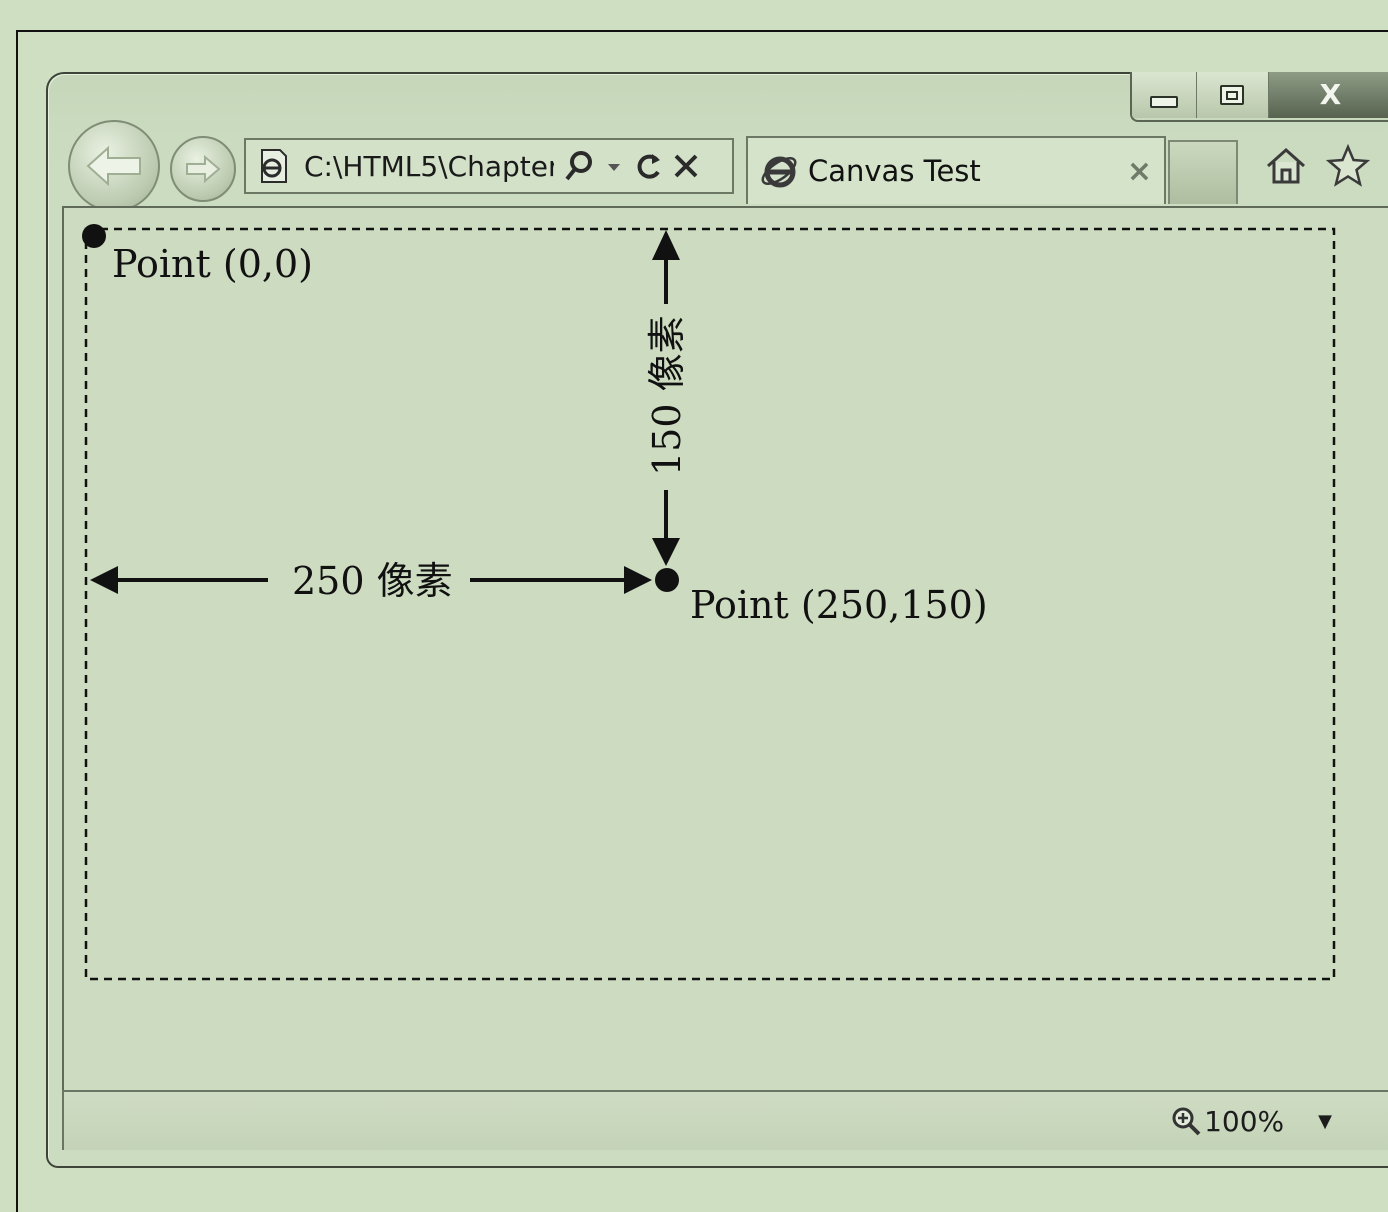 The width and height of the screenshot is (1388, 1212). I want to click on horizontal-arrowhead-left, so click(104, 580).